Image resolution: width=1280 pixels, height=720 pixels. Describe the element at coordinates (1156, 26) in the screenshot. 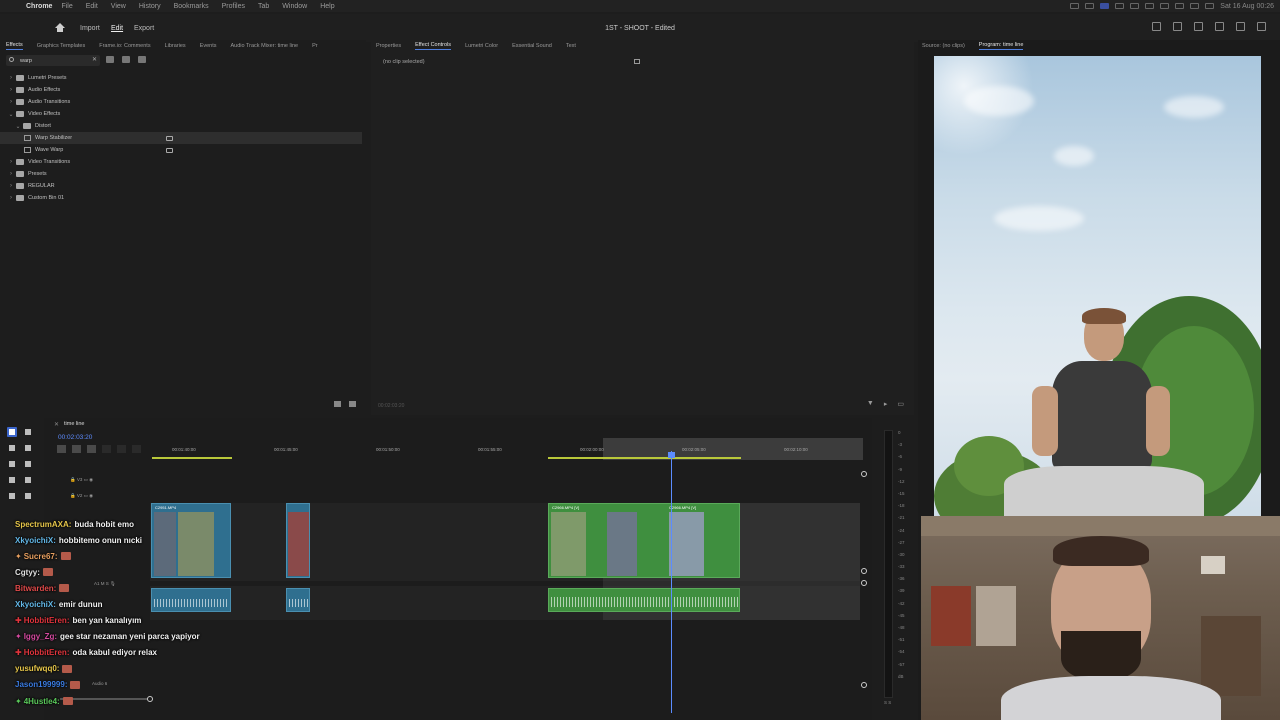

I see `workspace-icon` at that location.